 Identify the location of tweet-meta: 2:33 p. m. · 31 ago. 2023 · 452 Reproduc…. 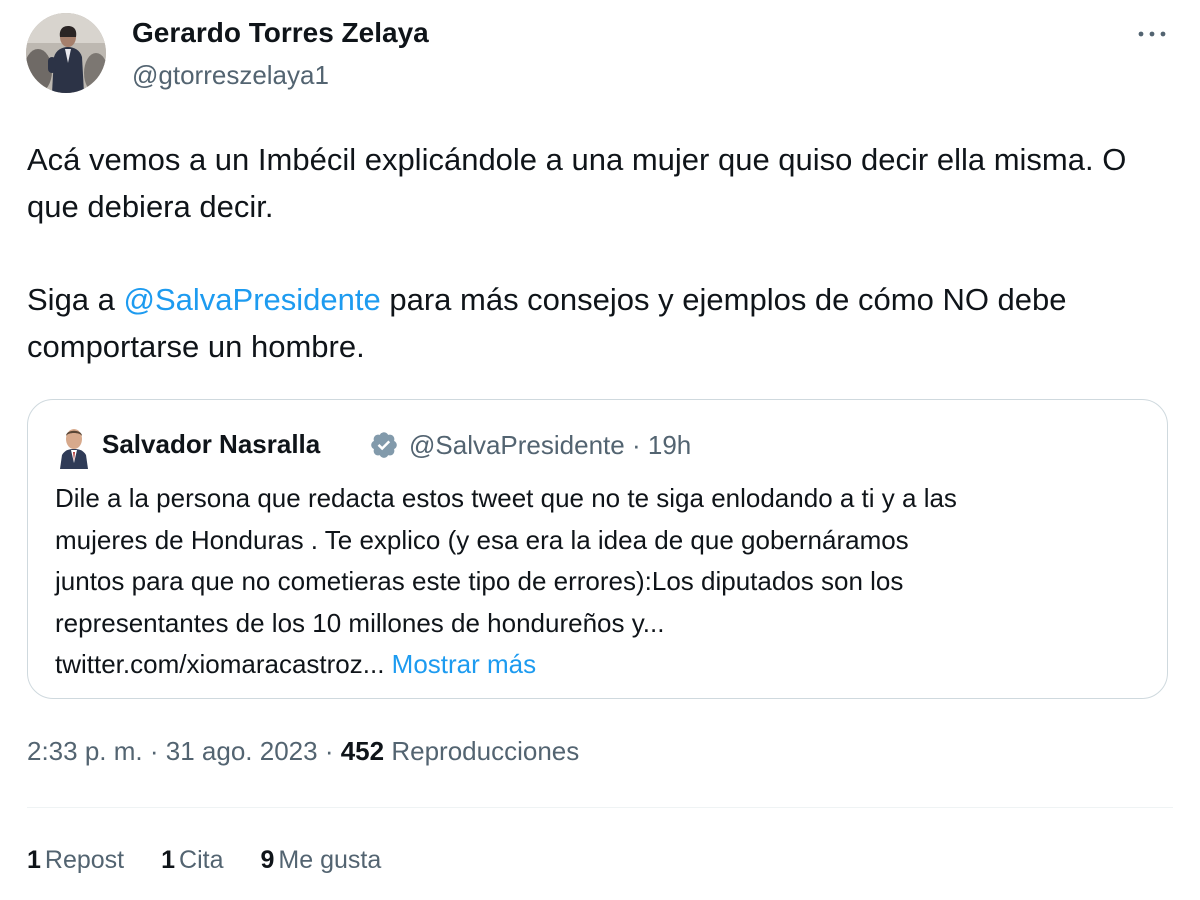
(303, 751).